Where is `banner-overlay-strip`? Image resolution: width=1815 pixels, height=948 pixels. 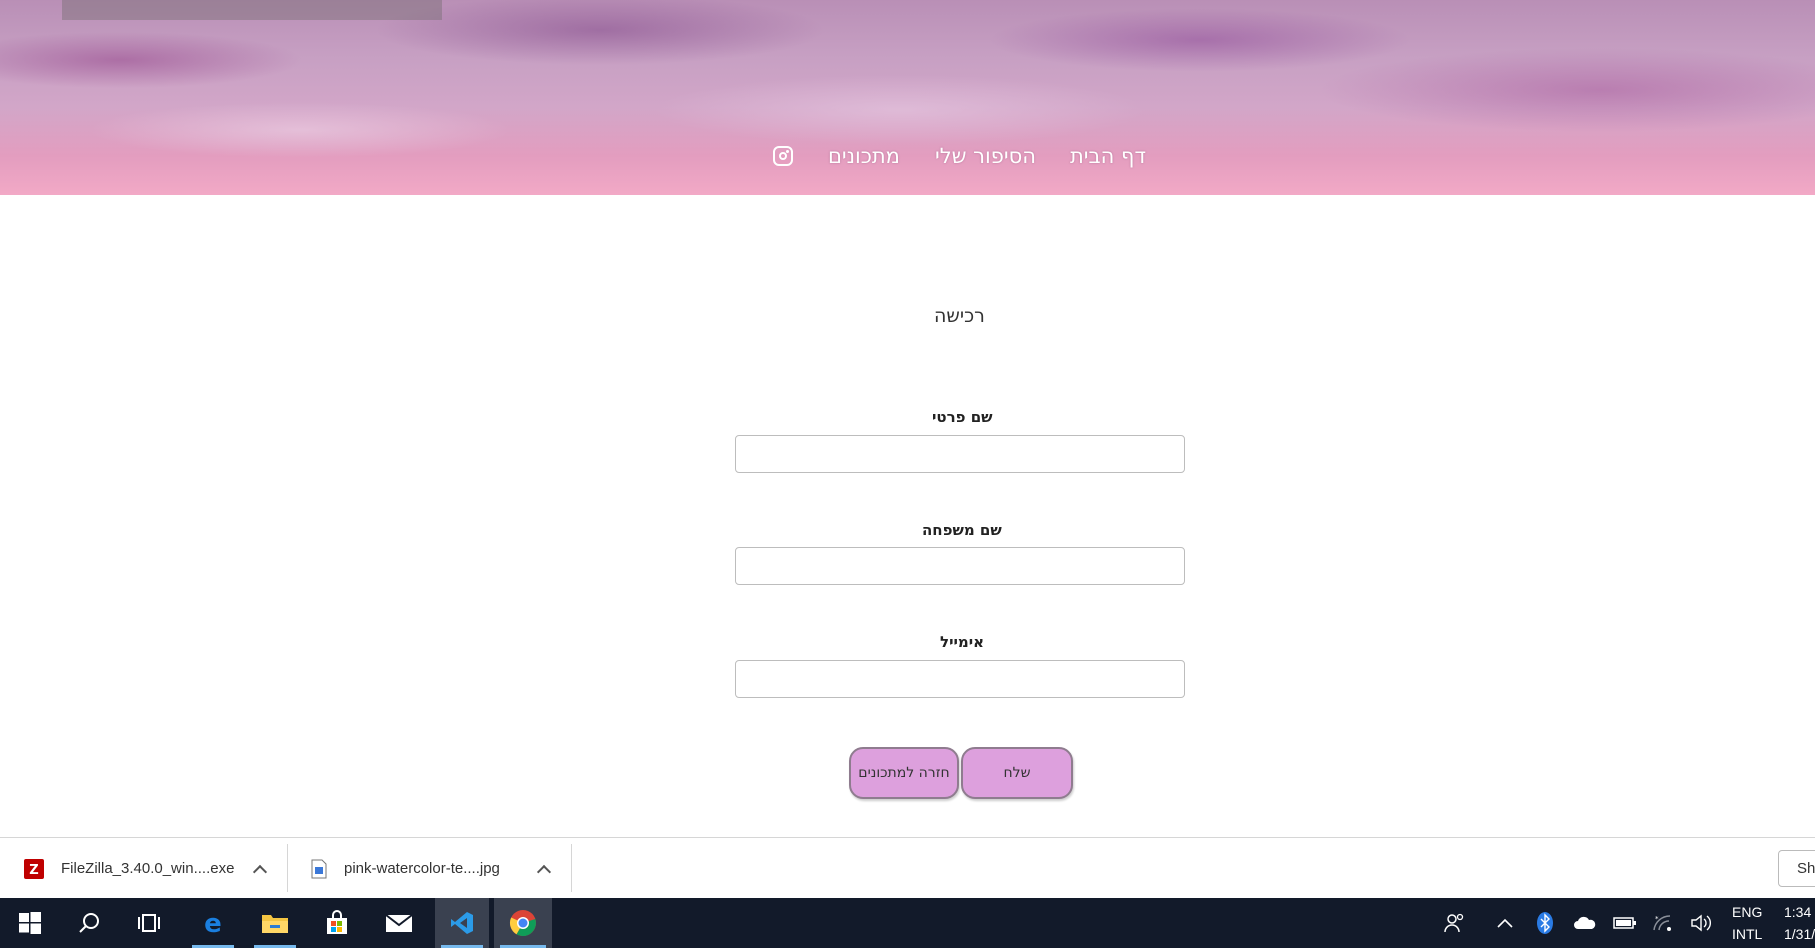 banner-overlay-strip is located at coordinates (252, 10).